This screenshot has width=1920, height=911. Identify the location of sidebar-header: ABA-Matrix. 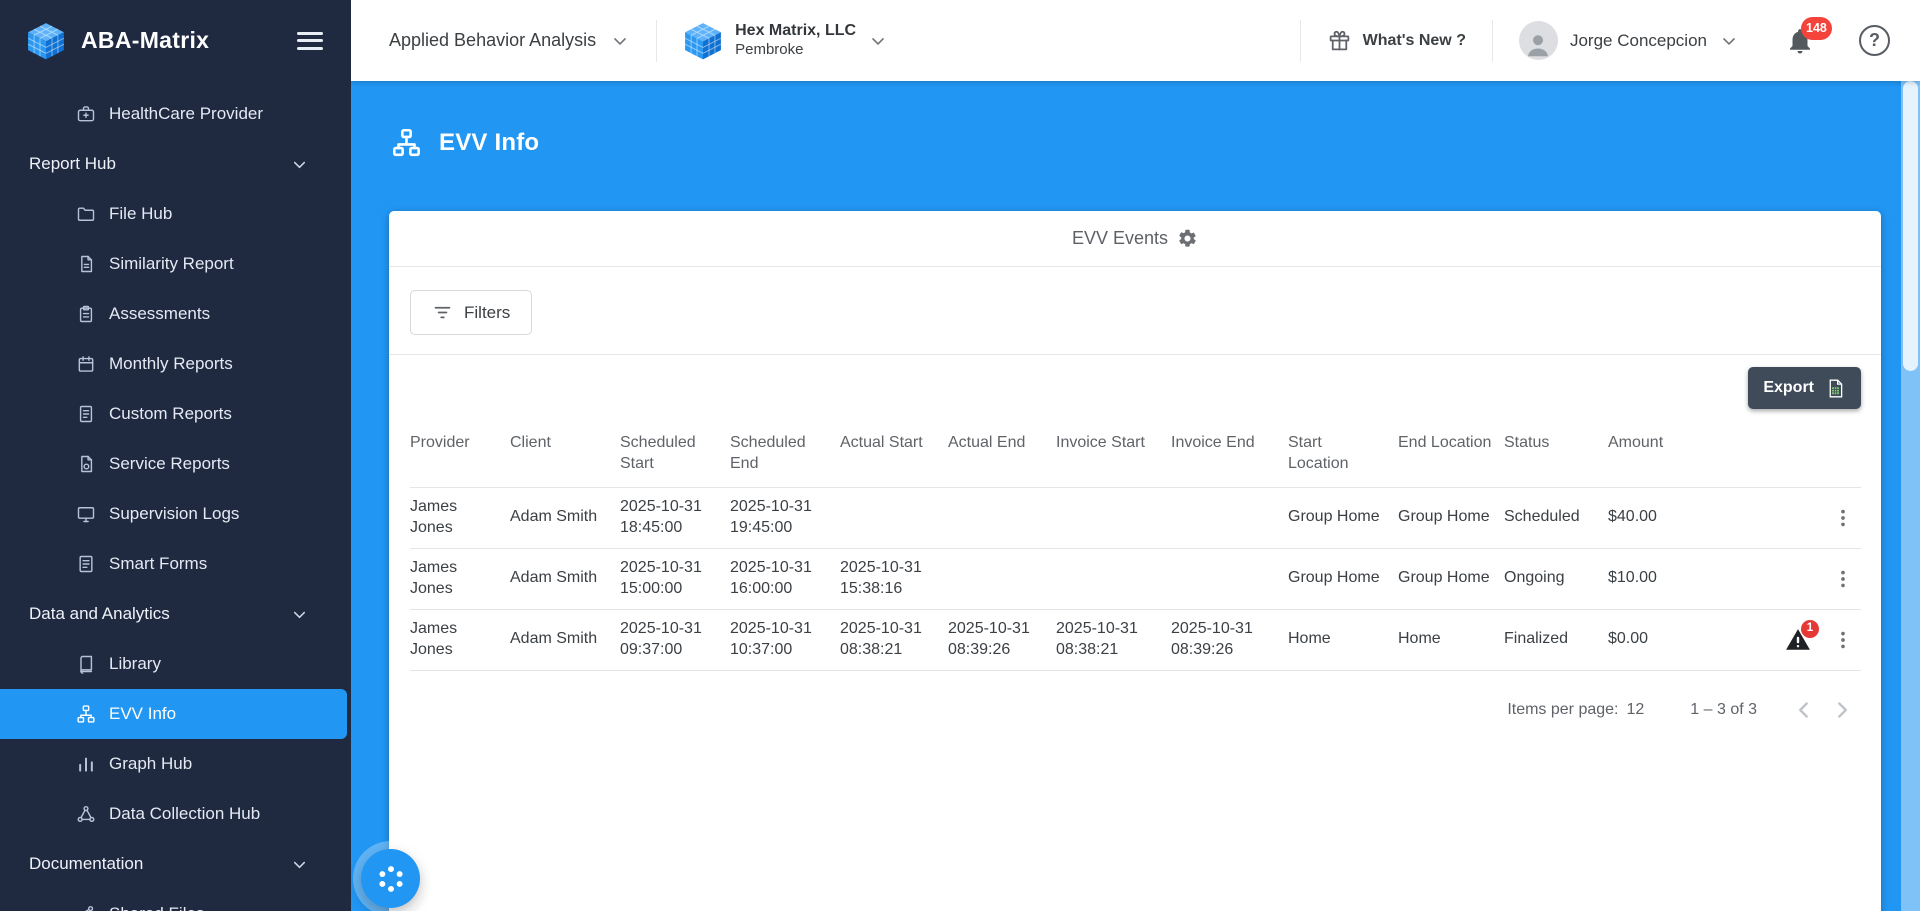
(175, 40).